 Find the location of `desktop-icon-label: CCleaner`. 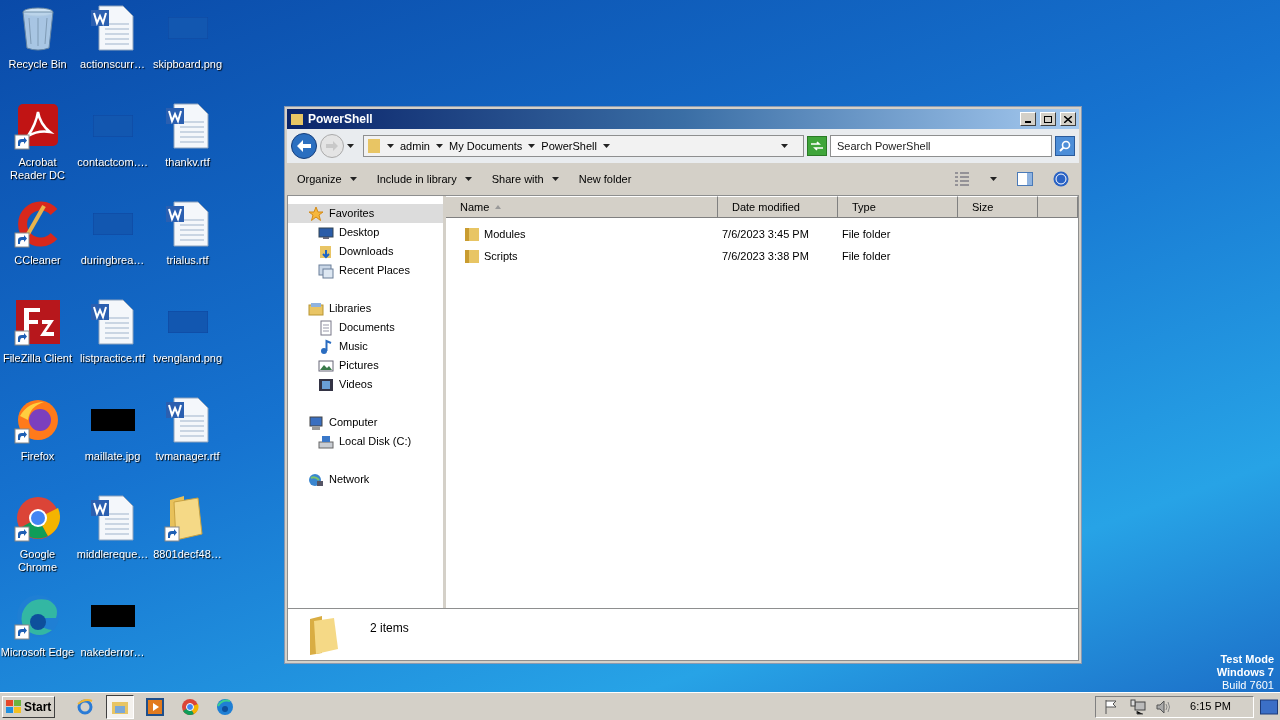

desktop-icon-label: CCleaner is located at coordinates (37, 260).